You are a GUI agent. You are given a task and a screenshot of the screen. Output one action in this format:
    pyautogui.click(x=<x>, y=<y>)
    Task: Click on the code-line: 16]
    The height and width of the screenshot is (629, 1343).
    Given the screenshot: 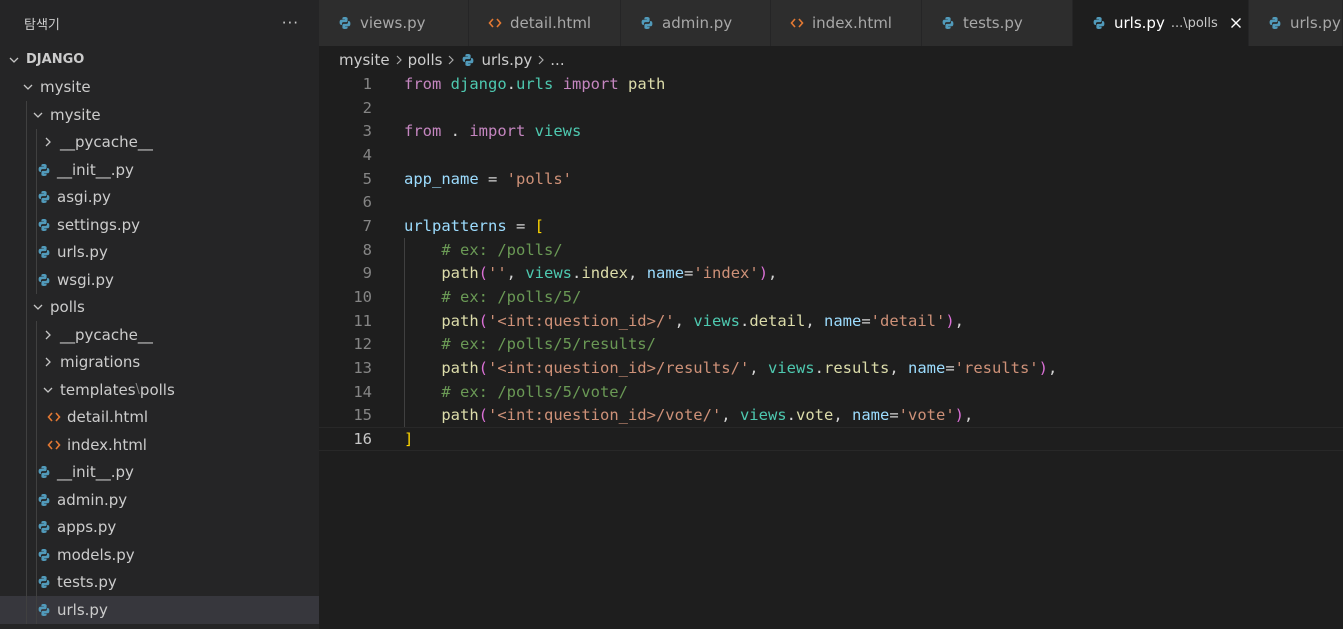 What is the action you would take?
    pyautogui.click(x=831, y=439)
    